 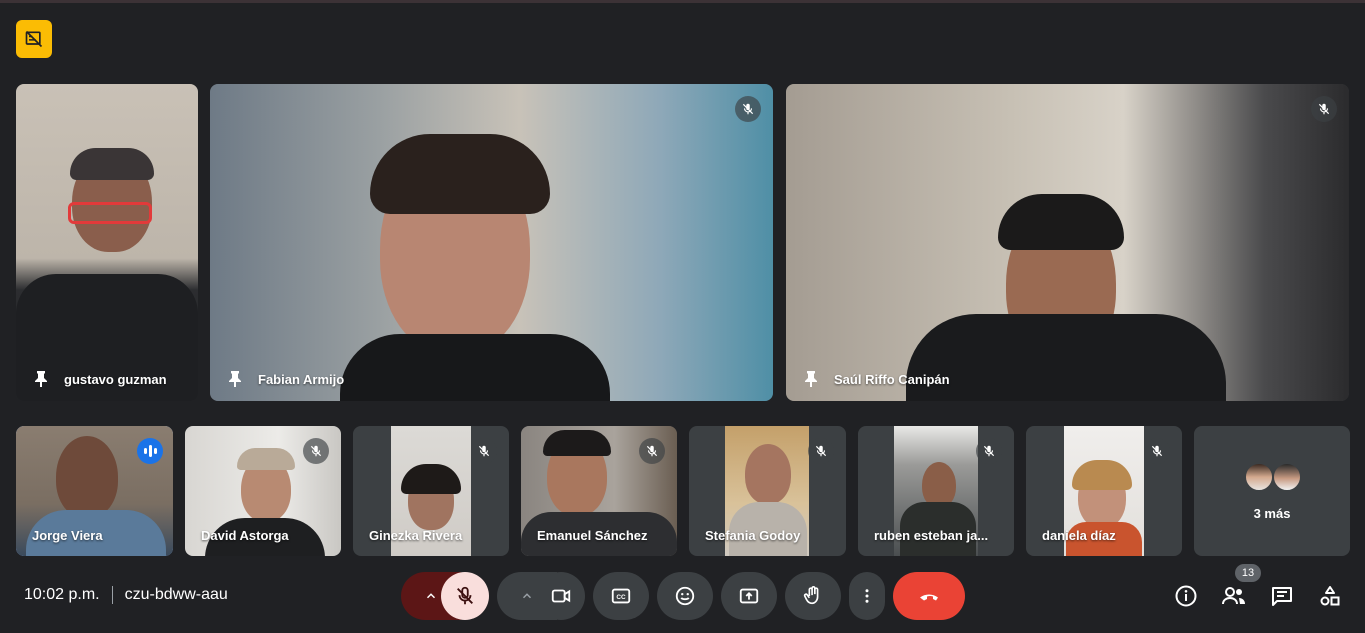 I want to click on microphone-toggle-button, so click(x=465, y=596).